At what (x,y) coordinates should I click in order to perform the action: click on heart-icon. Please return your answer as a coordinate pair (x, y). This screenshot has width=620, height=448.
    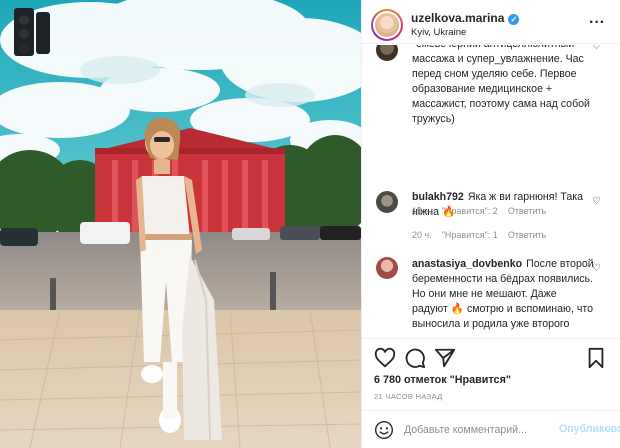
    Looking at the image, I should click on (385, 358).